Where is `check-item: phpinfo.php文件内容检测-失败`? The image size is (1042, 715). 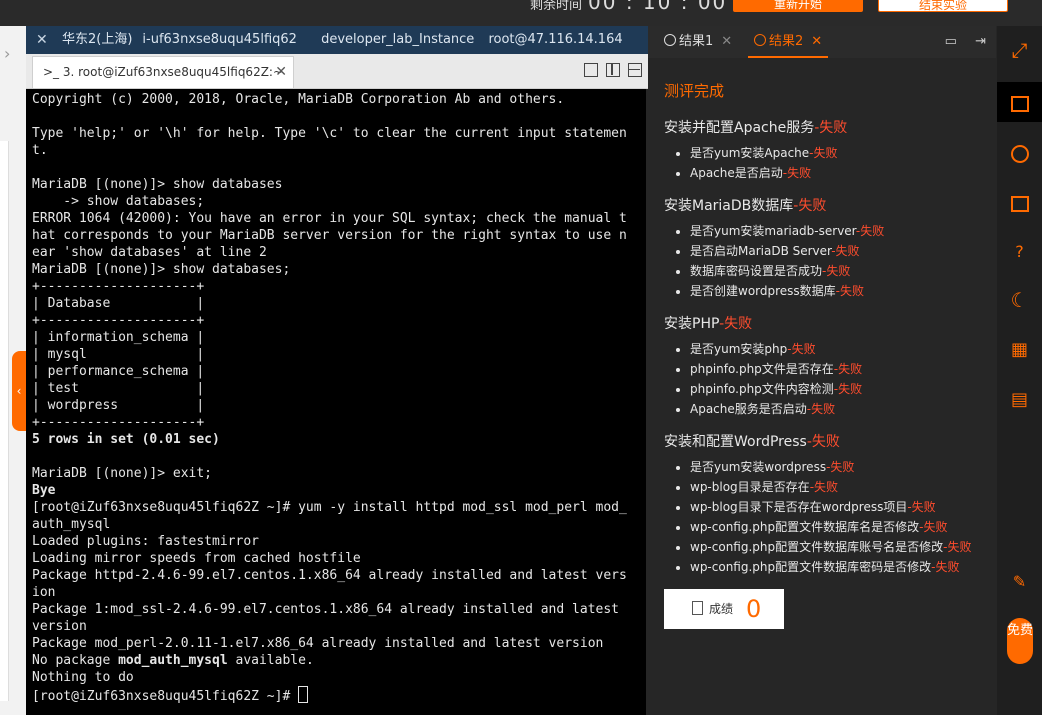 check-item: phpinfo.php文件内容检测-失败 is located at coordinates (835, 389).